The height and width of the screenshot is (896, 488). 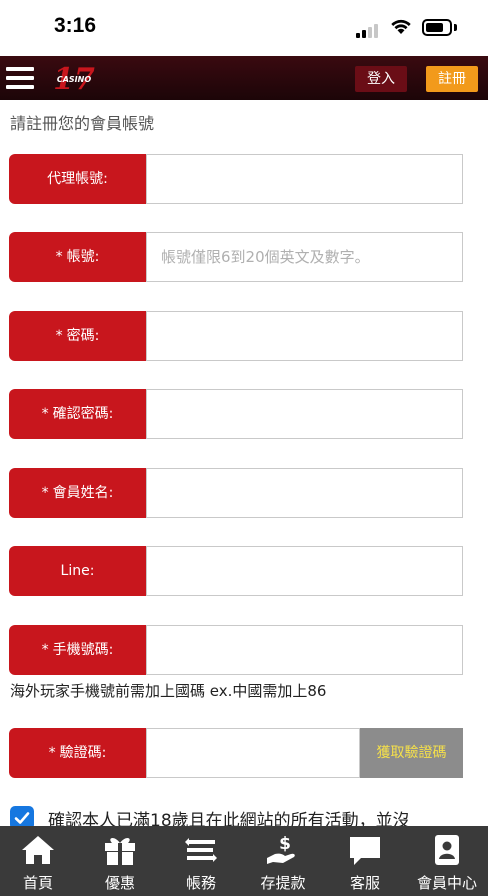 What do you see at coordinates (244, 28) in the screenshot?
I see `status-bar: 3:16` at bounding box center [244, 28].